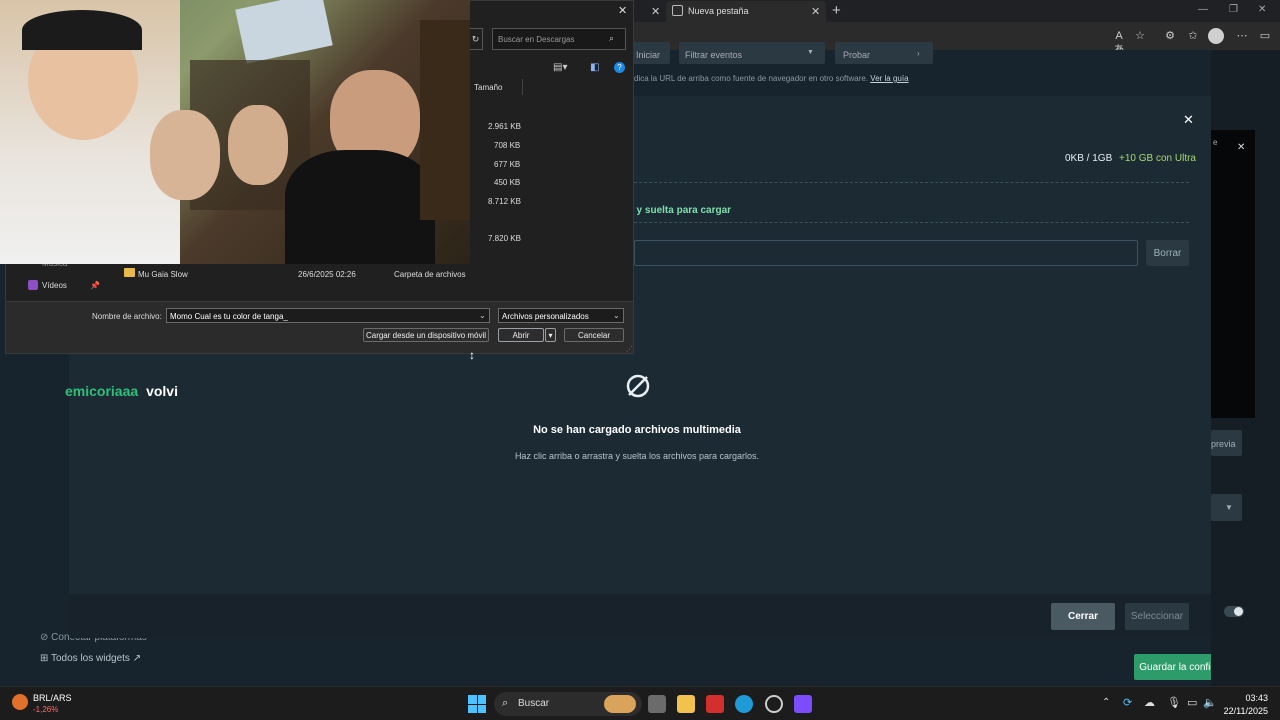 This screenshot has height=720, width=1280. Describe the element at coordinates (82, 30) in the screenshot. I see `hair-left` at that location.